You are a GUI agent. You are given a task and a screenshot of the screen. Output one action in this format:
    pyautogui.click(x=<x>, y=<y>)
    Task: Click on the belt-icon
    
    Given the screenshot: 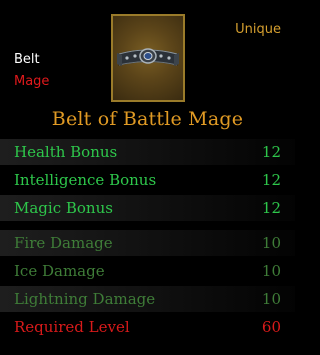 What is the action you would take?
    pyautogui.click(x=148, y=58)
    